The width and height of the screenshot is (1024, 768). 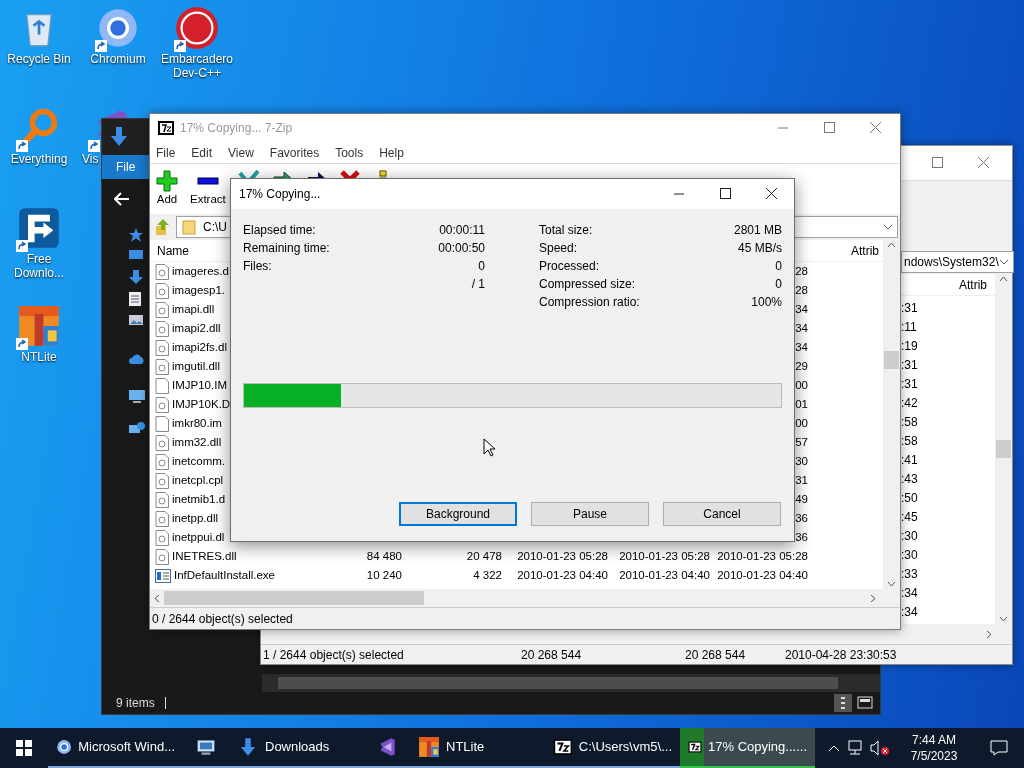 What do you see at coordinates (957, 262) in the screenshot?
I see `path-field: ndows\System32\` at bounding box center [957, 262].